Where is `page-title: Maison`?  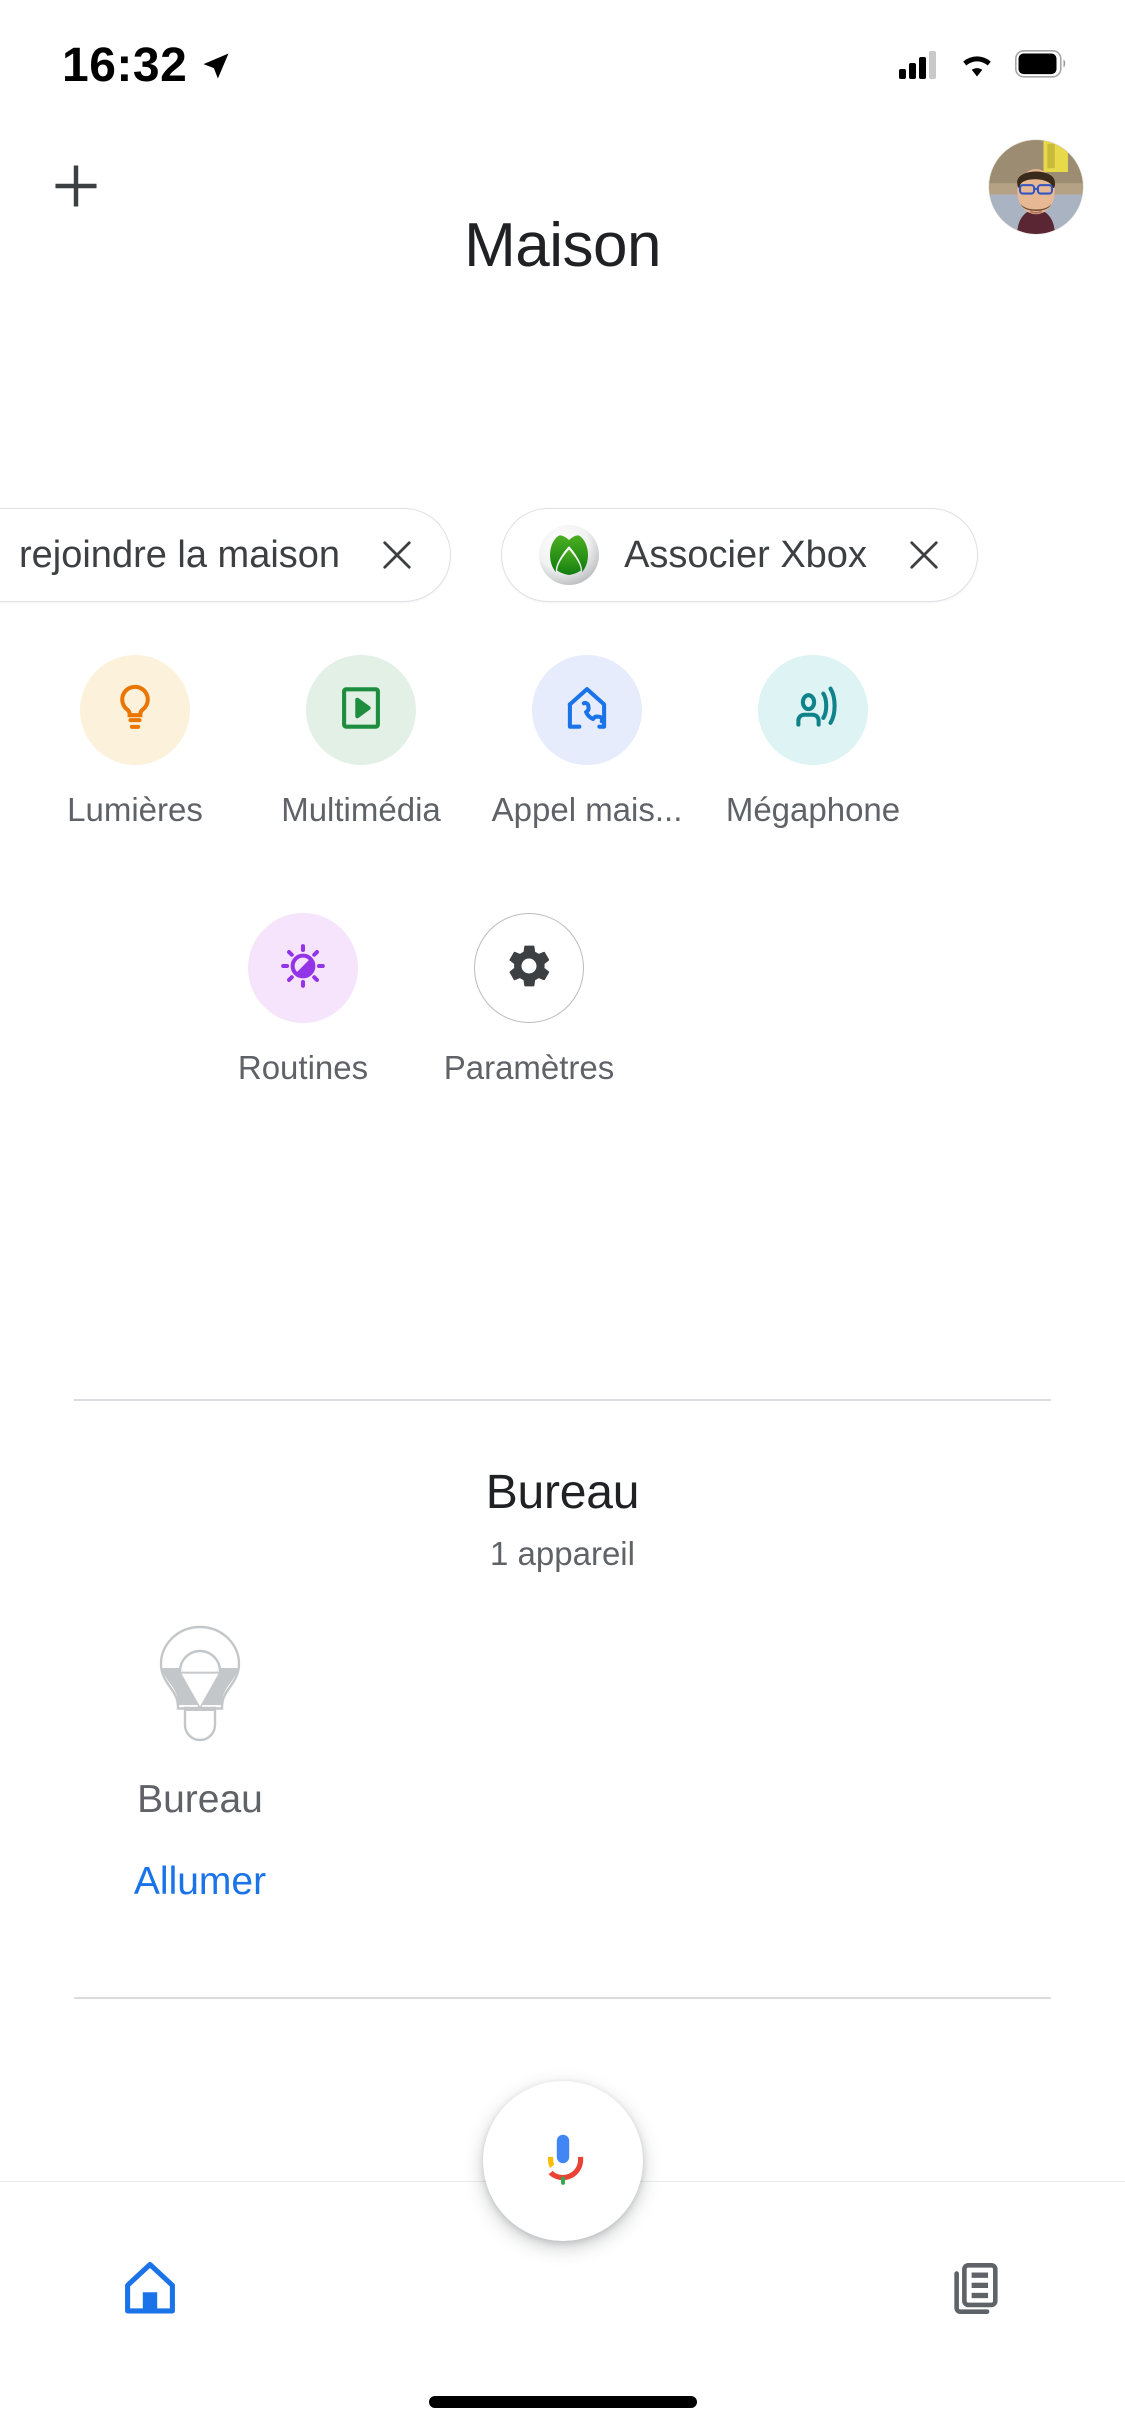 page-title: Maison is located at coordinates (562, 245).